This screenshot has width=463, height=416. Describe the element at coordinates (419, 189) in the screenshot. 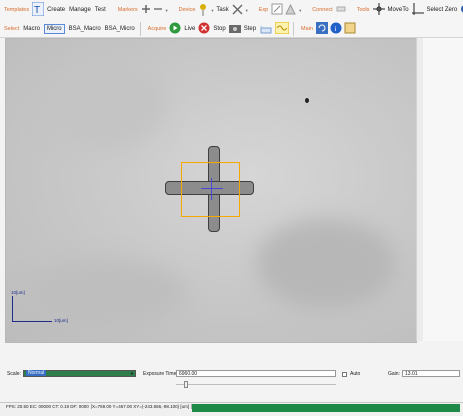

I see `vertical-scrollbar` at that location.